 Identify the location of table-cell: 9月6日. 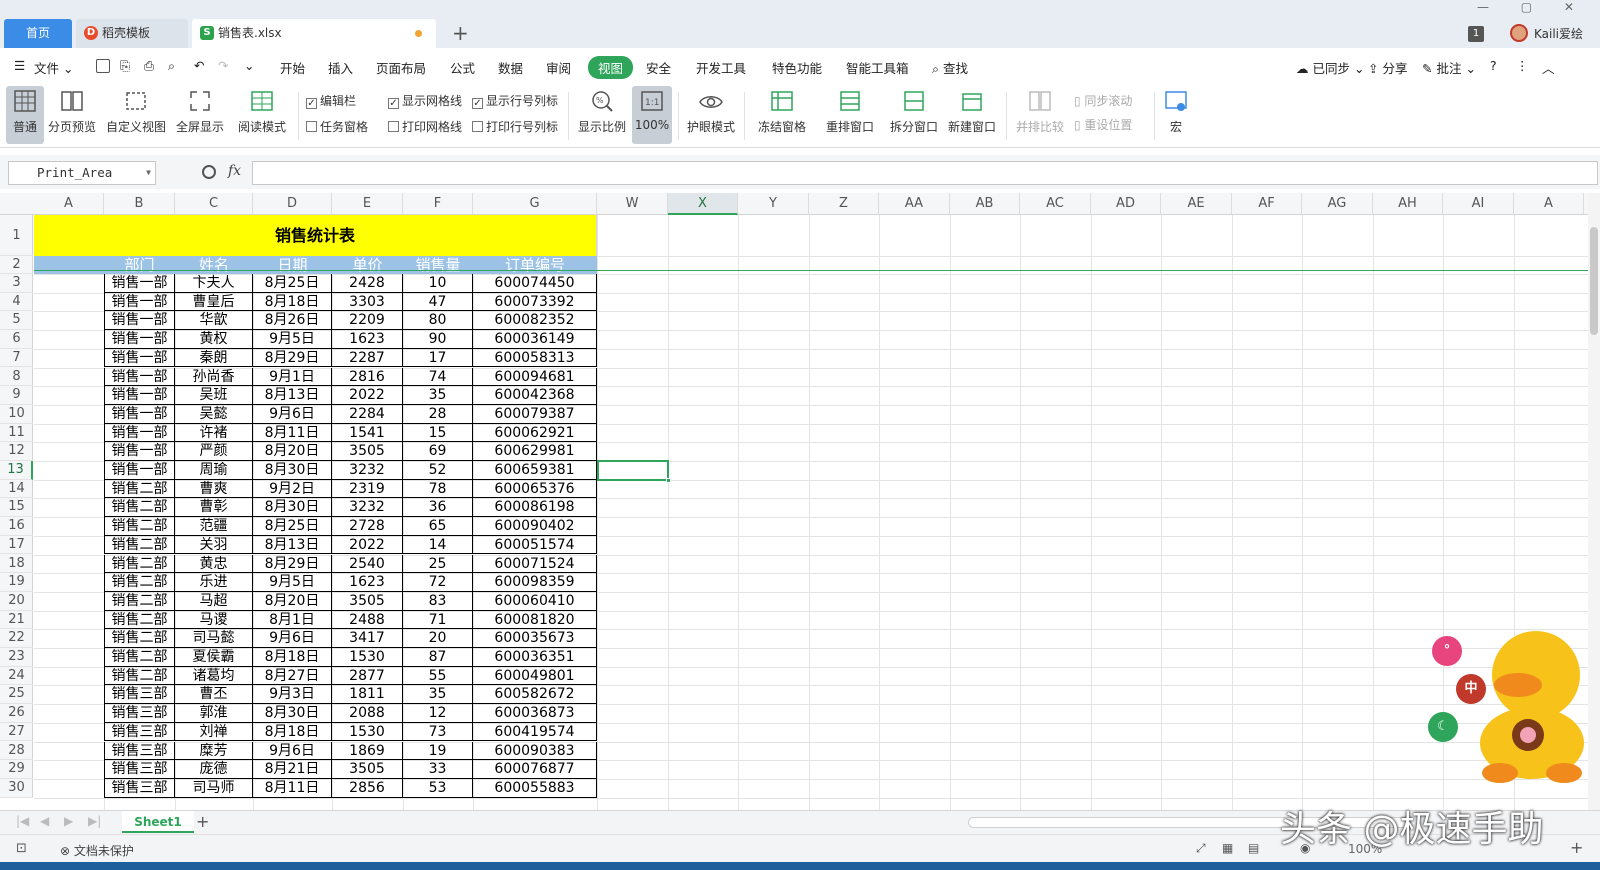
(292, 638).